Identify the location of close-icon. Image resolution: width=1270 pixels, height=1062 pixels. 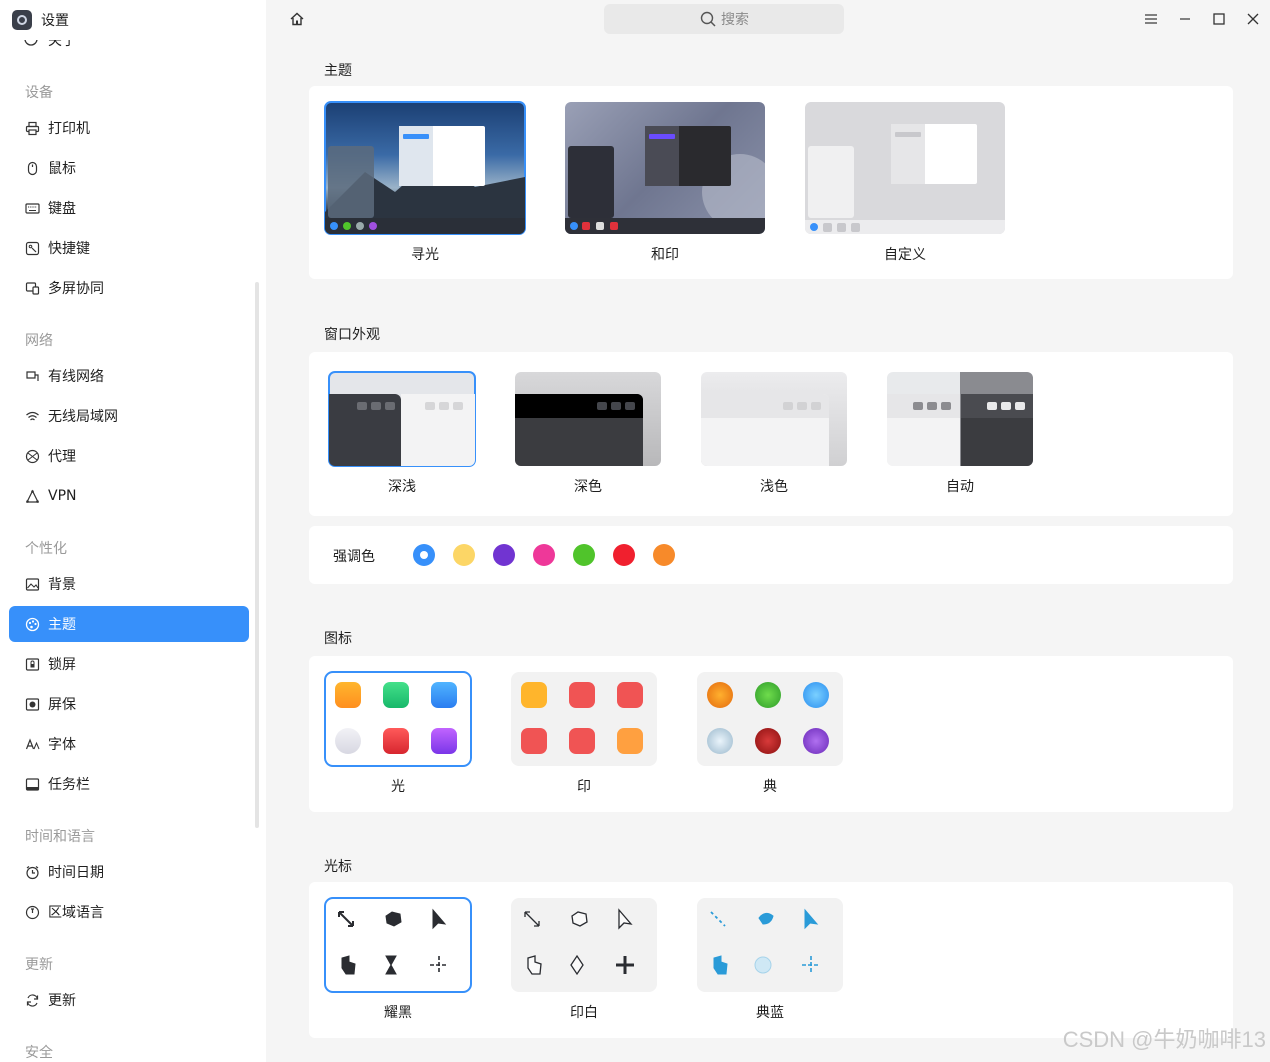
(1253, 19).